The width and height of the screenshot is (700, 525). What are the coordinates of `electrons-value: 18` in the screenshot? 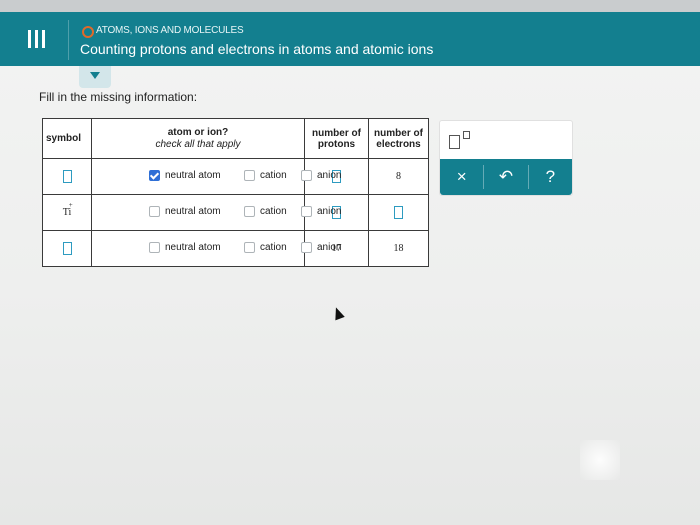 It's located at (398, 248).